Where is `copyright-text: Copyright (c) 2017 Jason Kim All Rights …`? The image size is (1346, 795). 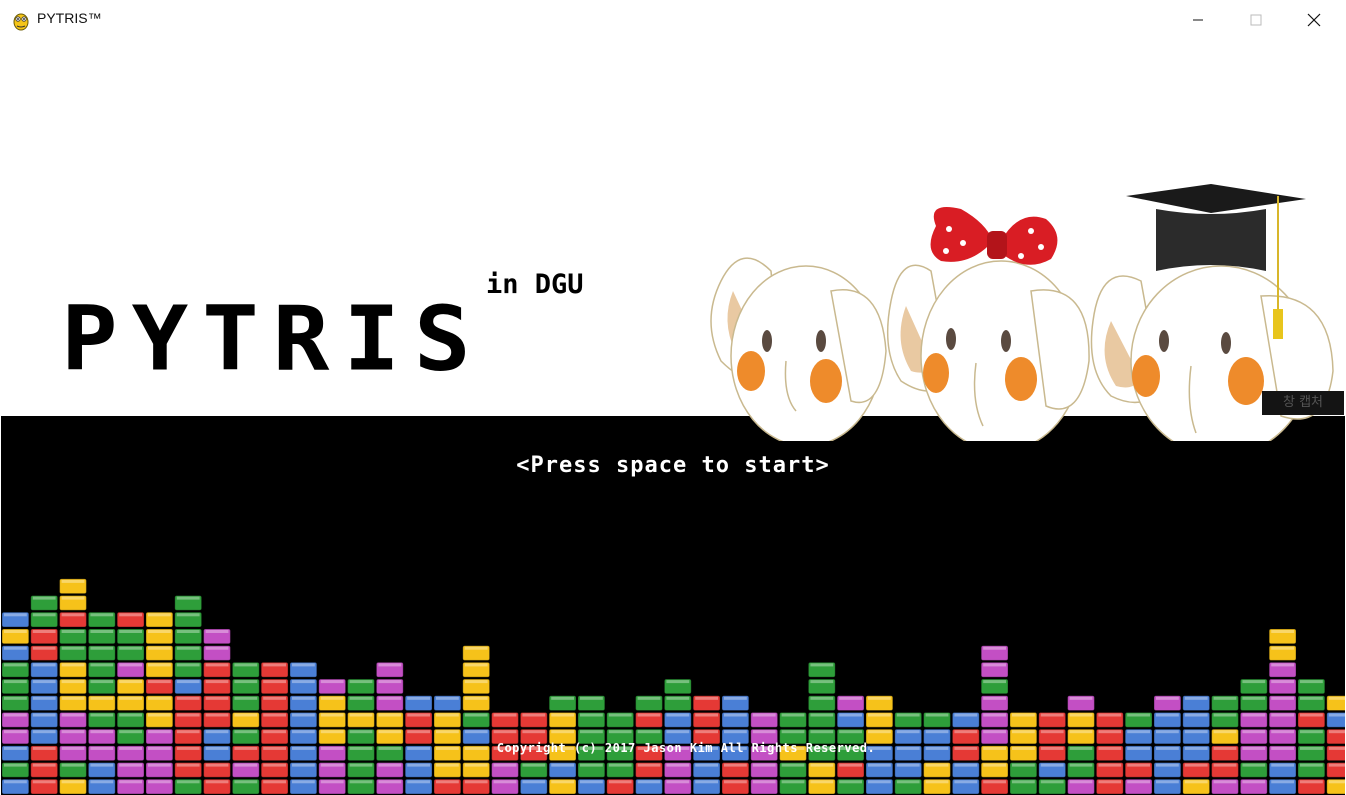
copyright-text: Copyright (c) 2017 Jason Kim All Rights … is located at coordinates (686, 748).